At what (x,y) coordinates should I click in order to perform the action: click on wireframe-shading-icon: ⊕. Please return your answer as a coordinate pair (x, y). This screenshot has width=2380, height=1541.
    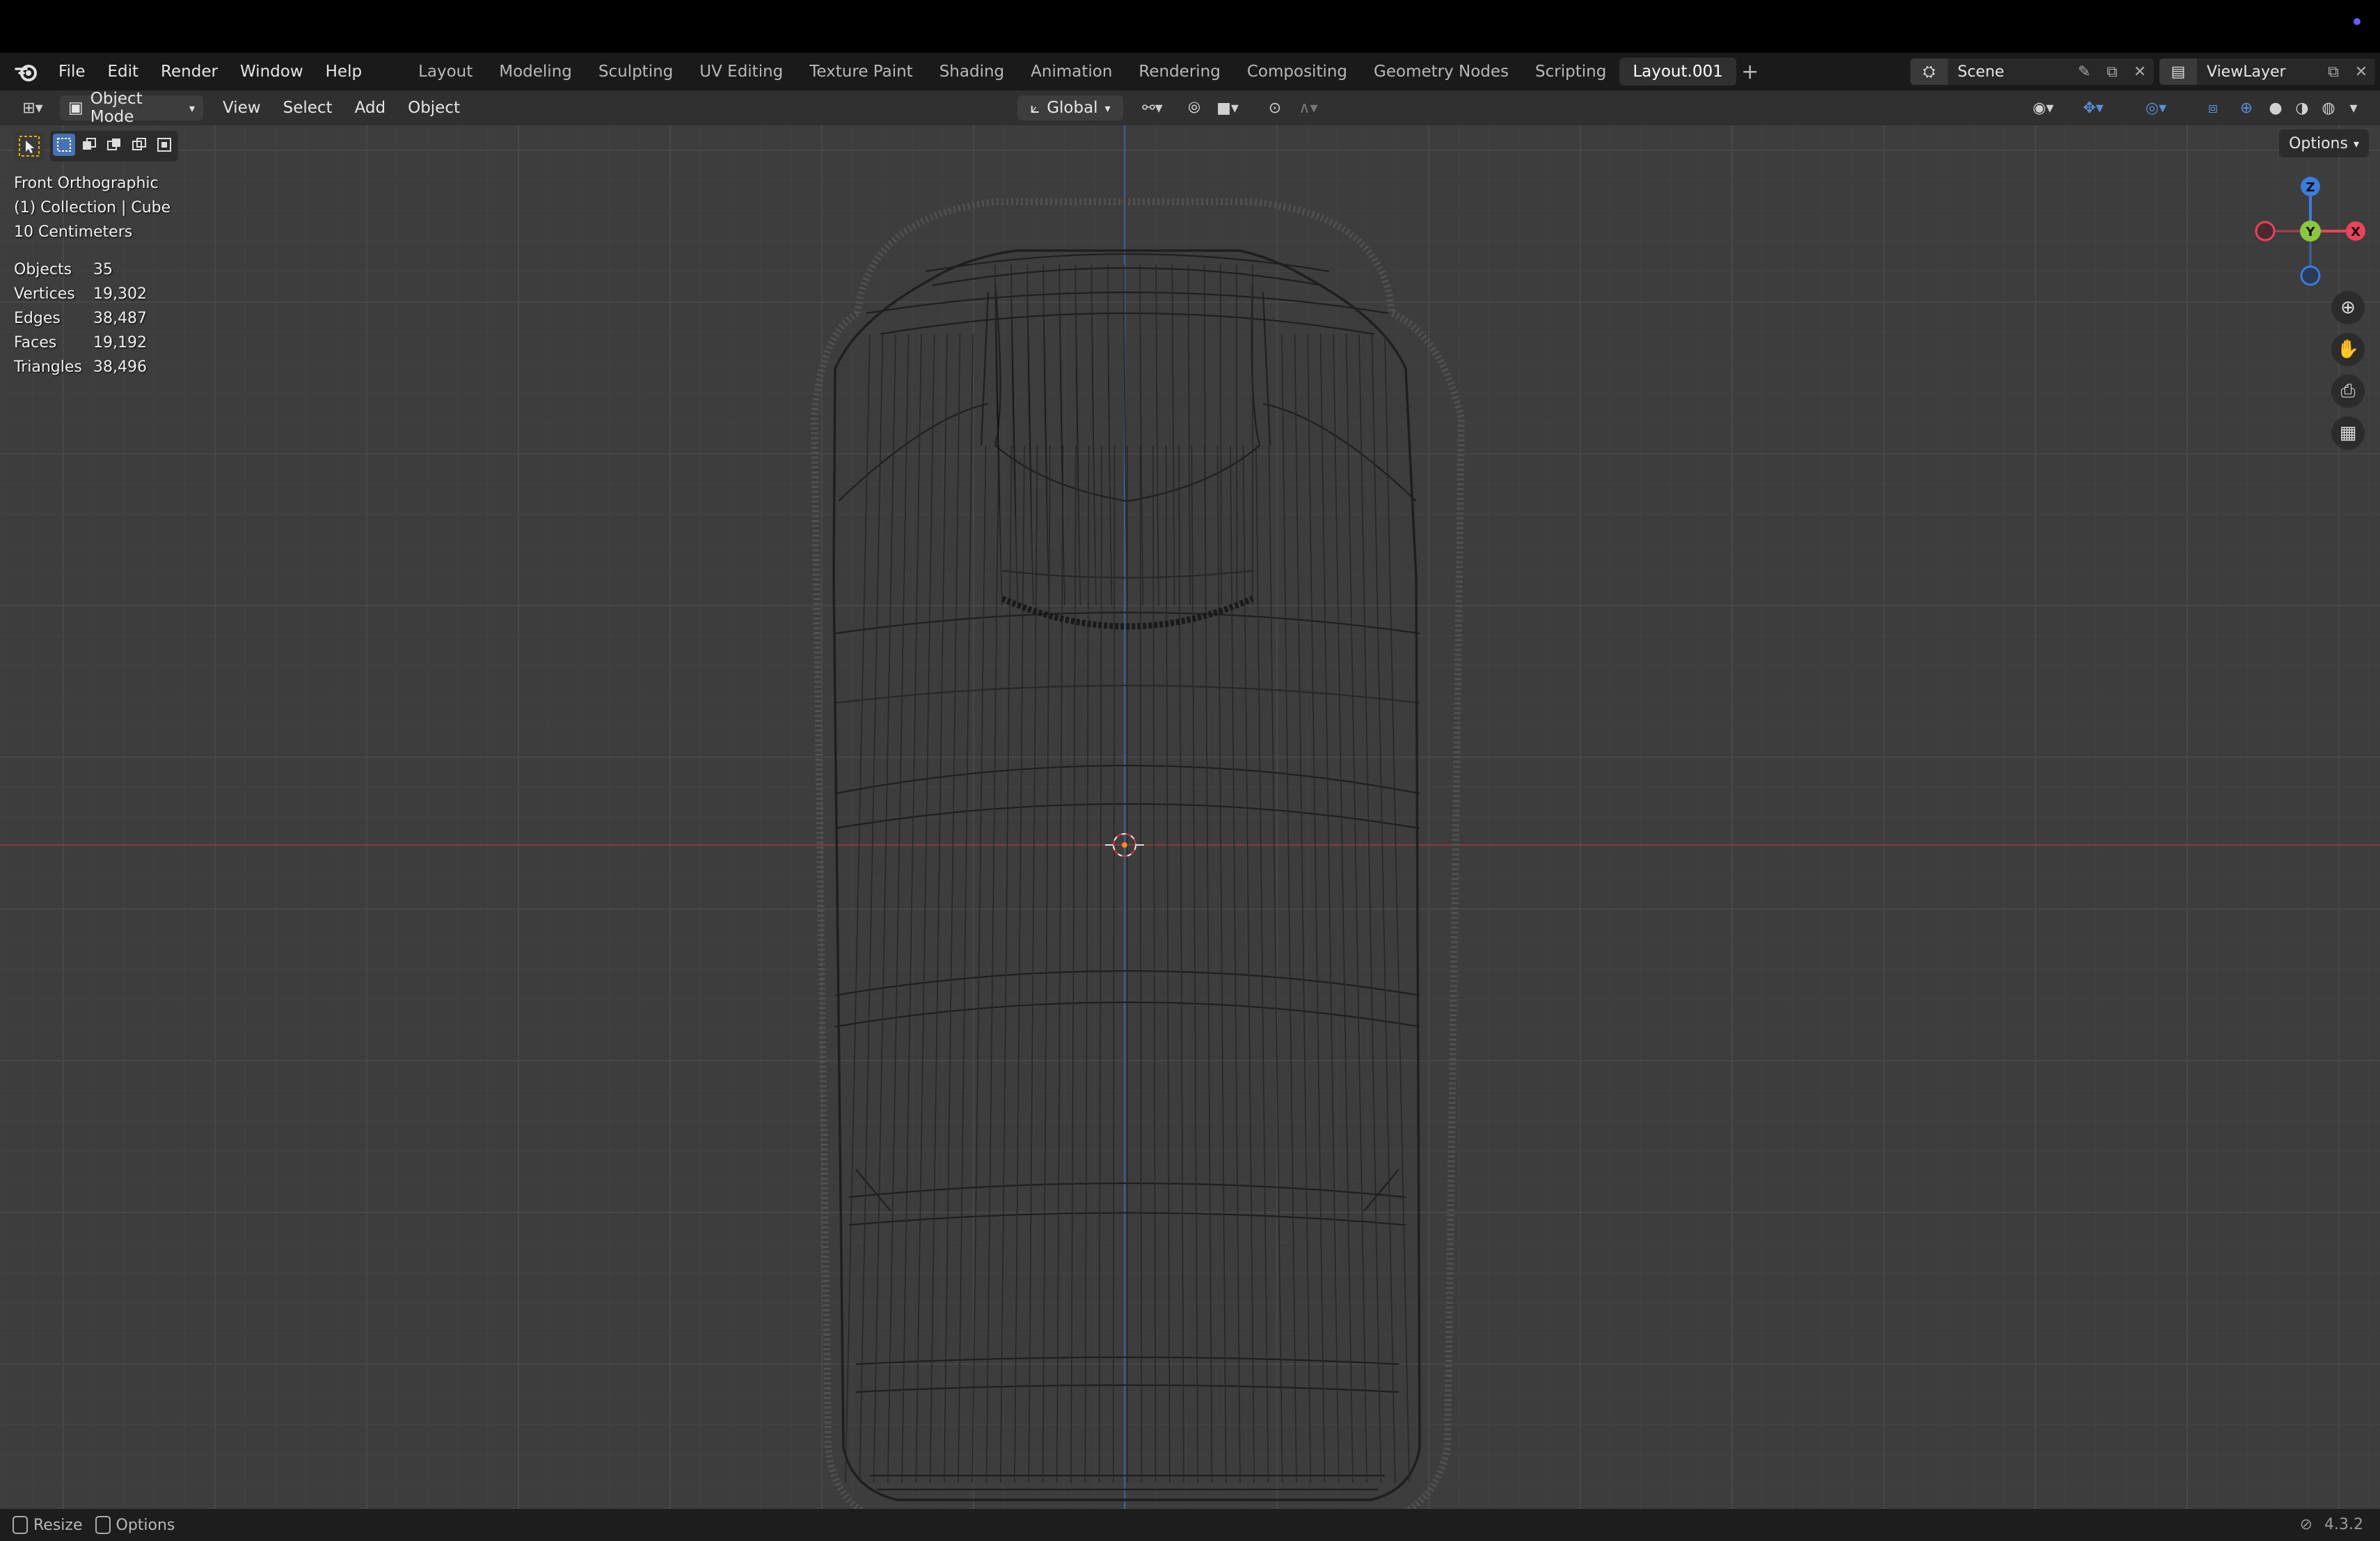
    Looking at the image, I should click on (2246, 107).